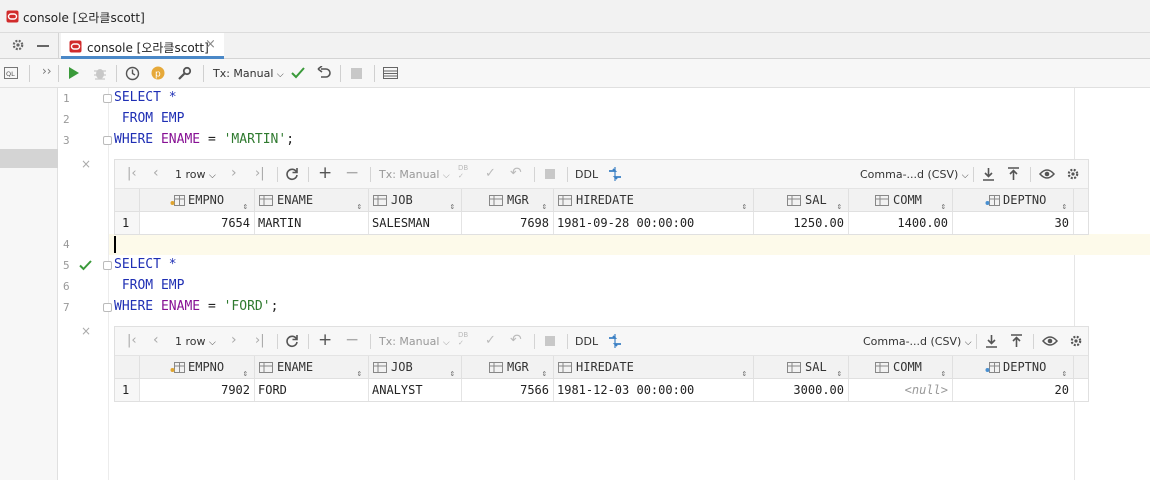  What do you see at coordinates (1013, 223) in the screenshot?
I see `cell-deptno: 30` at bounding box center [1013, 223].